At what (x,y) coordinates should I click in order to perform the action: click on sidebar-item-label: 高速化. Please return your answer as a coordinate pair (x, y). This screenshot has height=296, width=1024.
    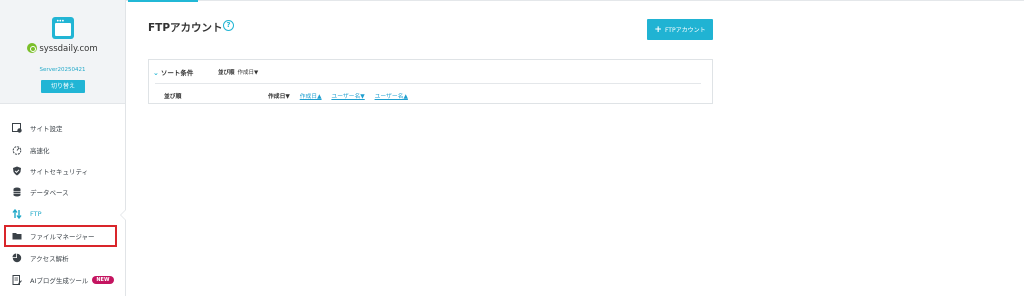
    Looking at the image, I should click on (40, 151).